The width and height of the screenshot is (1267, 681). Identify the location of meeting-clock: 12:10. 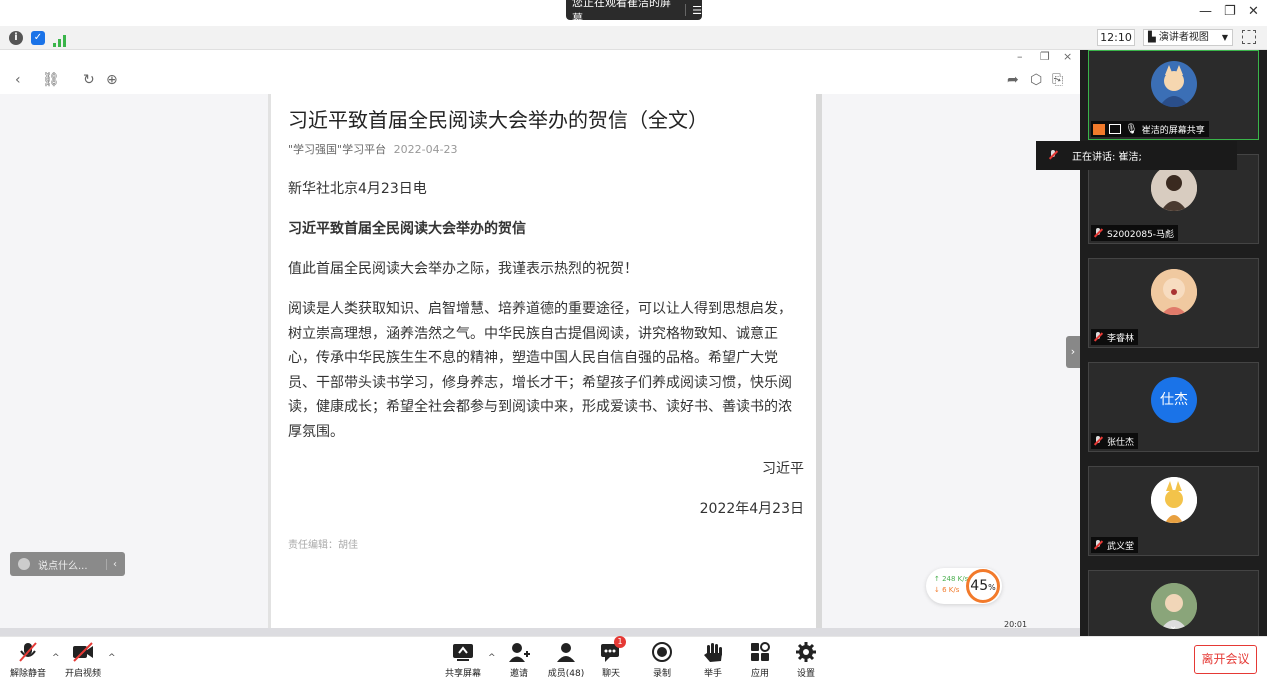
(1116, 37).